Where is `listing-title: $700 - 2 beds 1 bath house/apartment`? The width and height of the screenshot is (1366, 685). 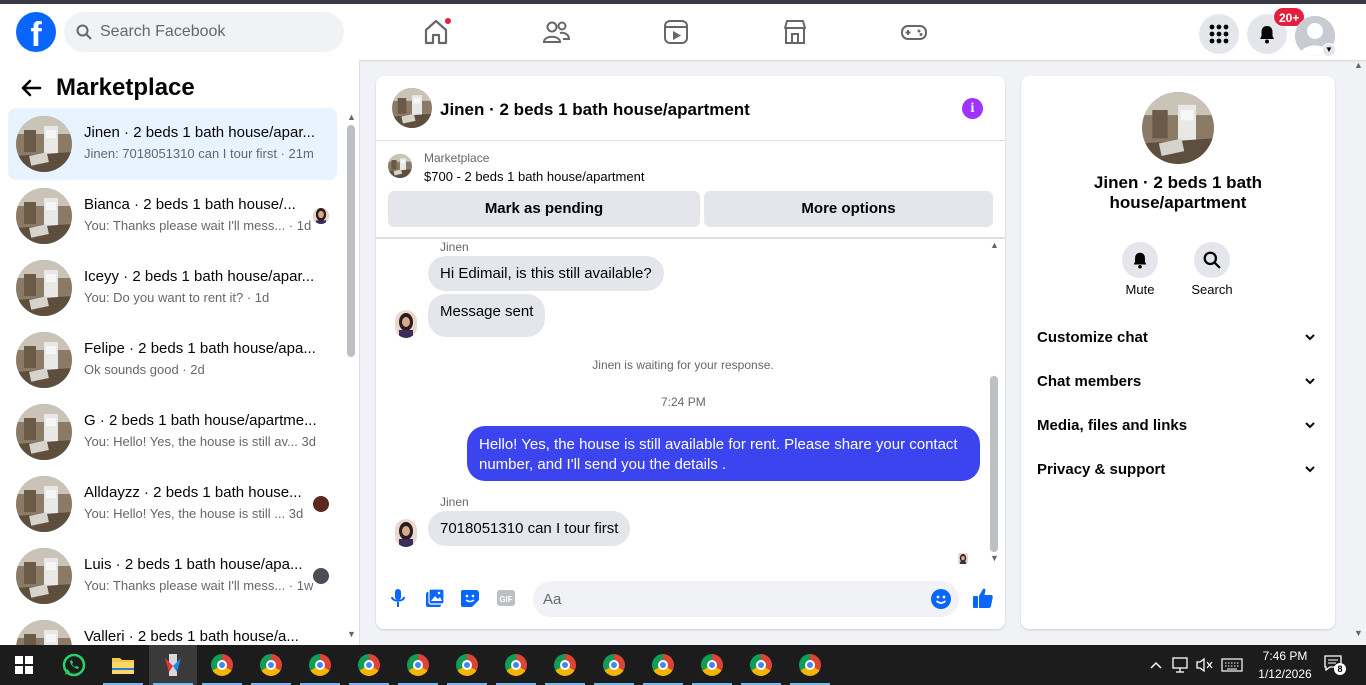 listing-title: $700 - 2 beds 1 bath house/apartment is located at coordinates (534, 176).